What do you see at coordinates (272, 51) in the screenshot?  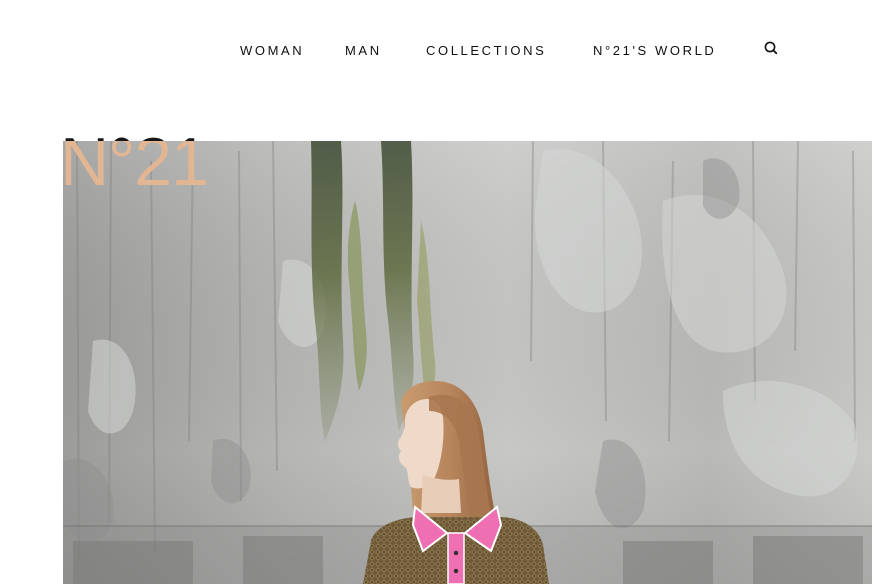 I see `nav-item-woman: WOMAN` at bounding box center [272, 51].